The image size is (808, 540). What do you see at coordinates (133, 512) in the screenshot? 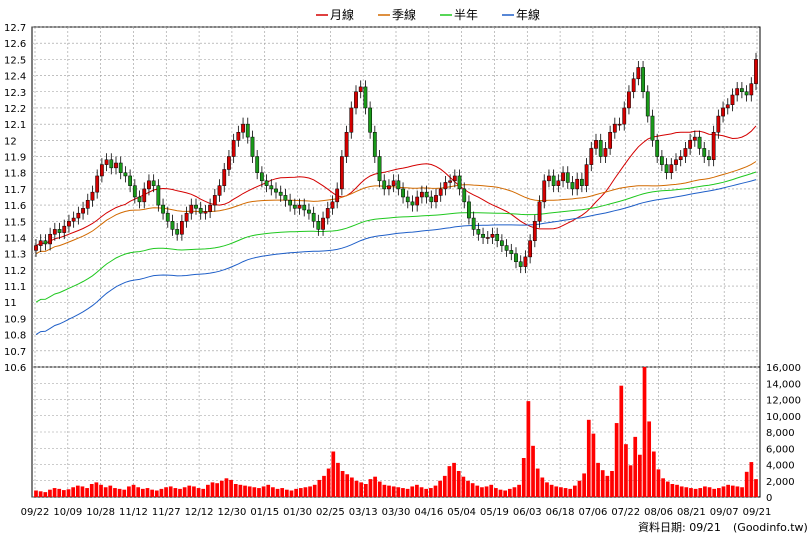
I see `date-tick-label: 11/12` at bounding box center [133, 512].